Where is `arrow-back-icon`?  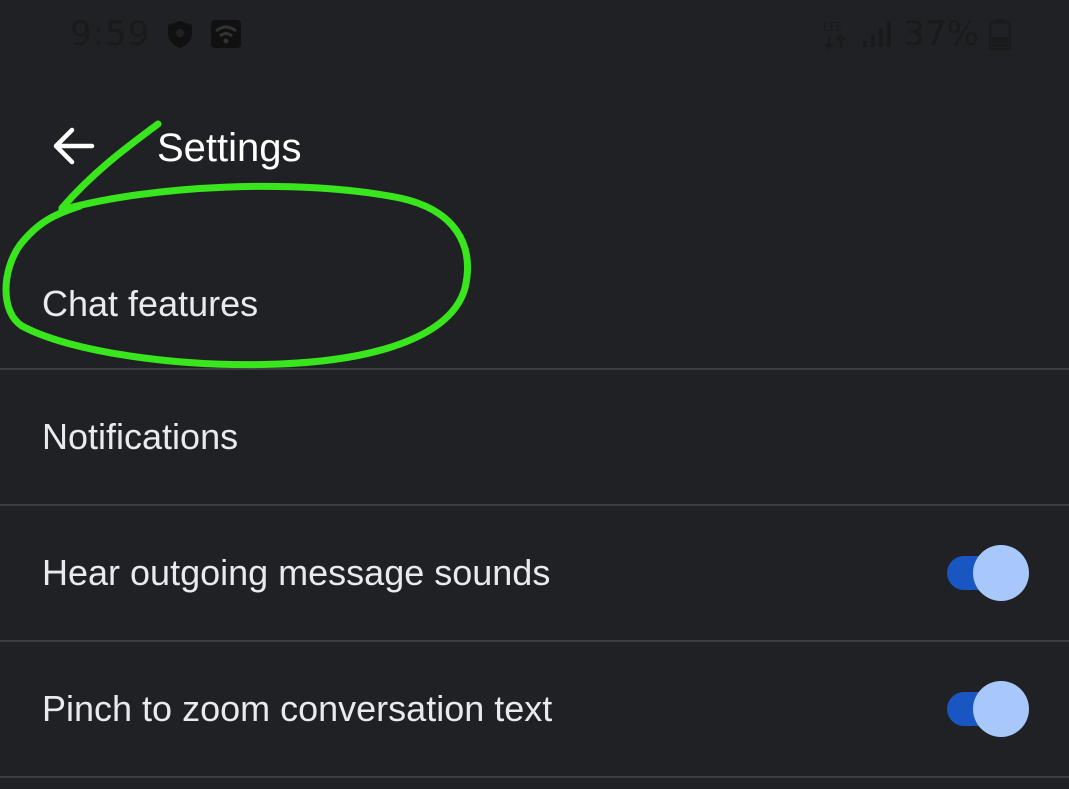
arrow-back-icon is located at coordinates (74, 148).